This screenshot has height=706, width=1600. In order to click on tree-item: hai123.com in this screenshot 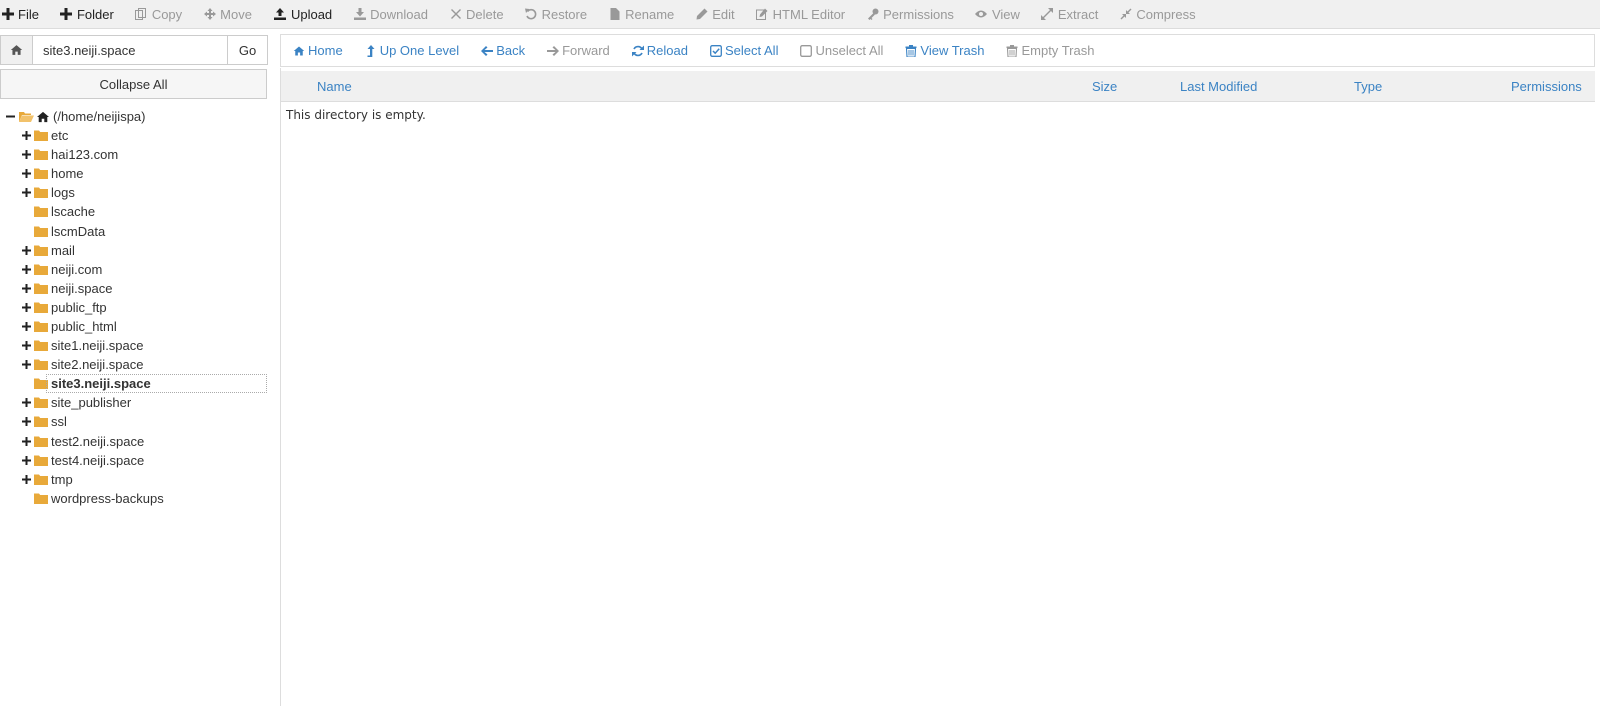, I will do `click(134, 154)`.